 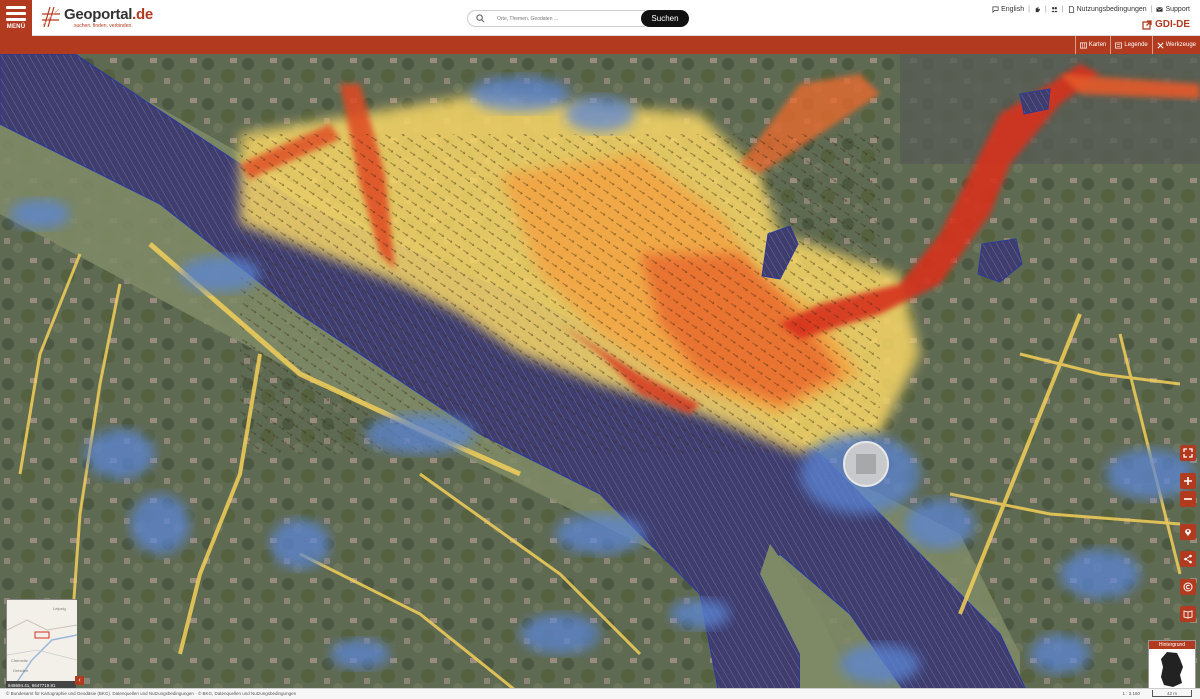 What do you see at coordinates (866, 464) in the screenshot?
I see `building-center` at bounding box center [866, 464].